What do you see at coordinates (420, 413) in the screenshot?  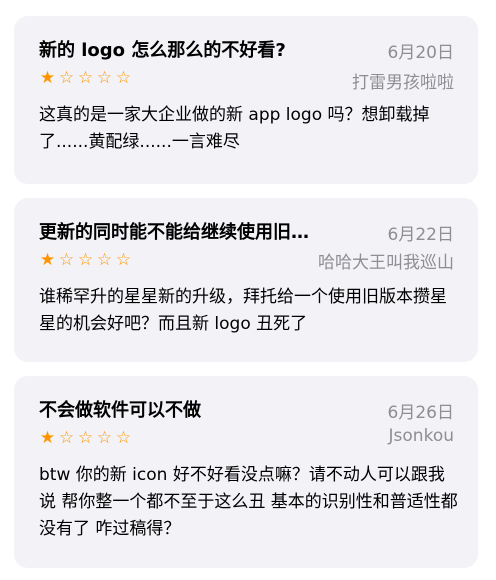 I see `review-date: 6月26日` at bounding box center [420, 413].